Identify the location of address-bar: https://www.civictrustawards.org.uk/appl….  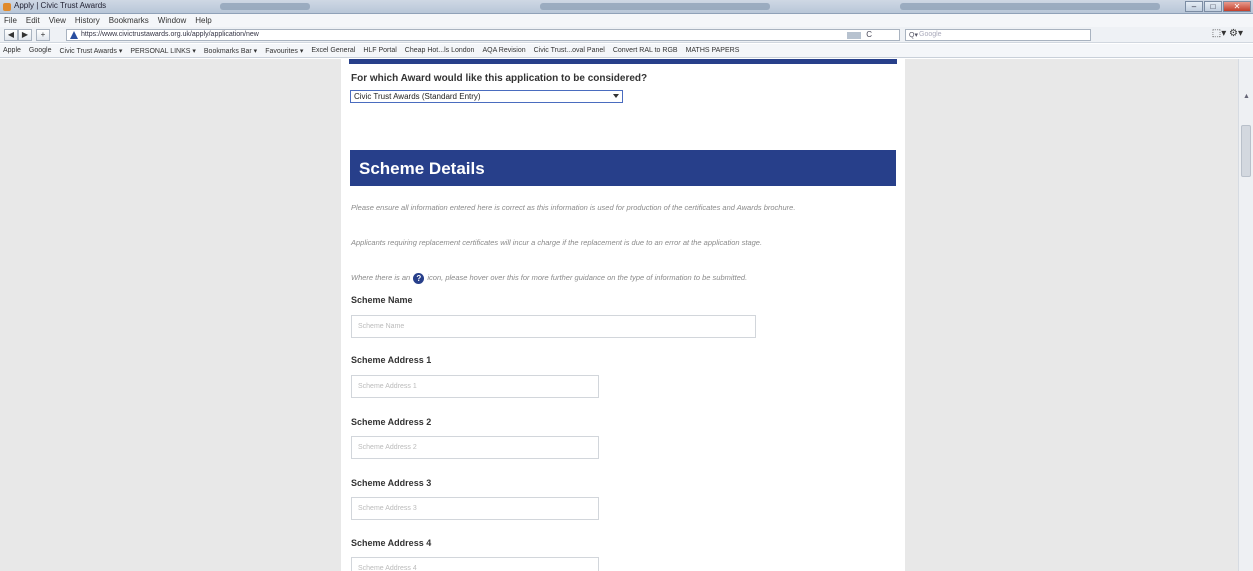
(483, 35).